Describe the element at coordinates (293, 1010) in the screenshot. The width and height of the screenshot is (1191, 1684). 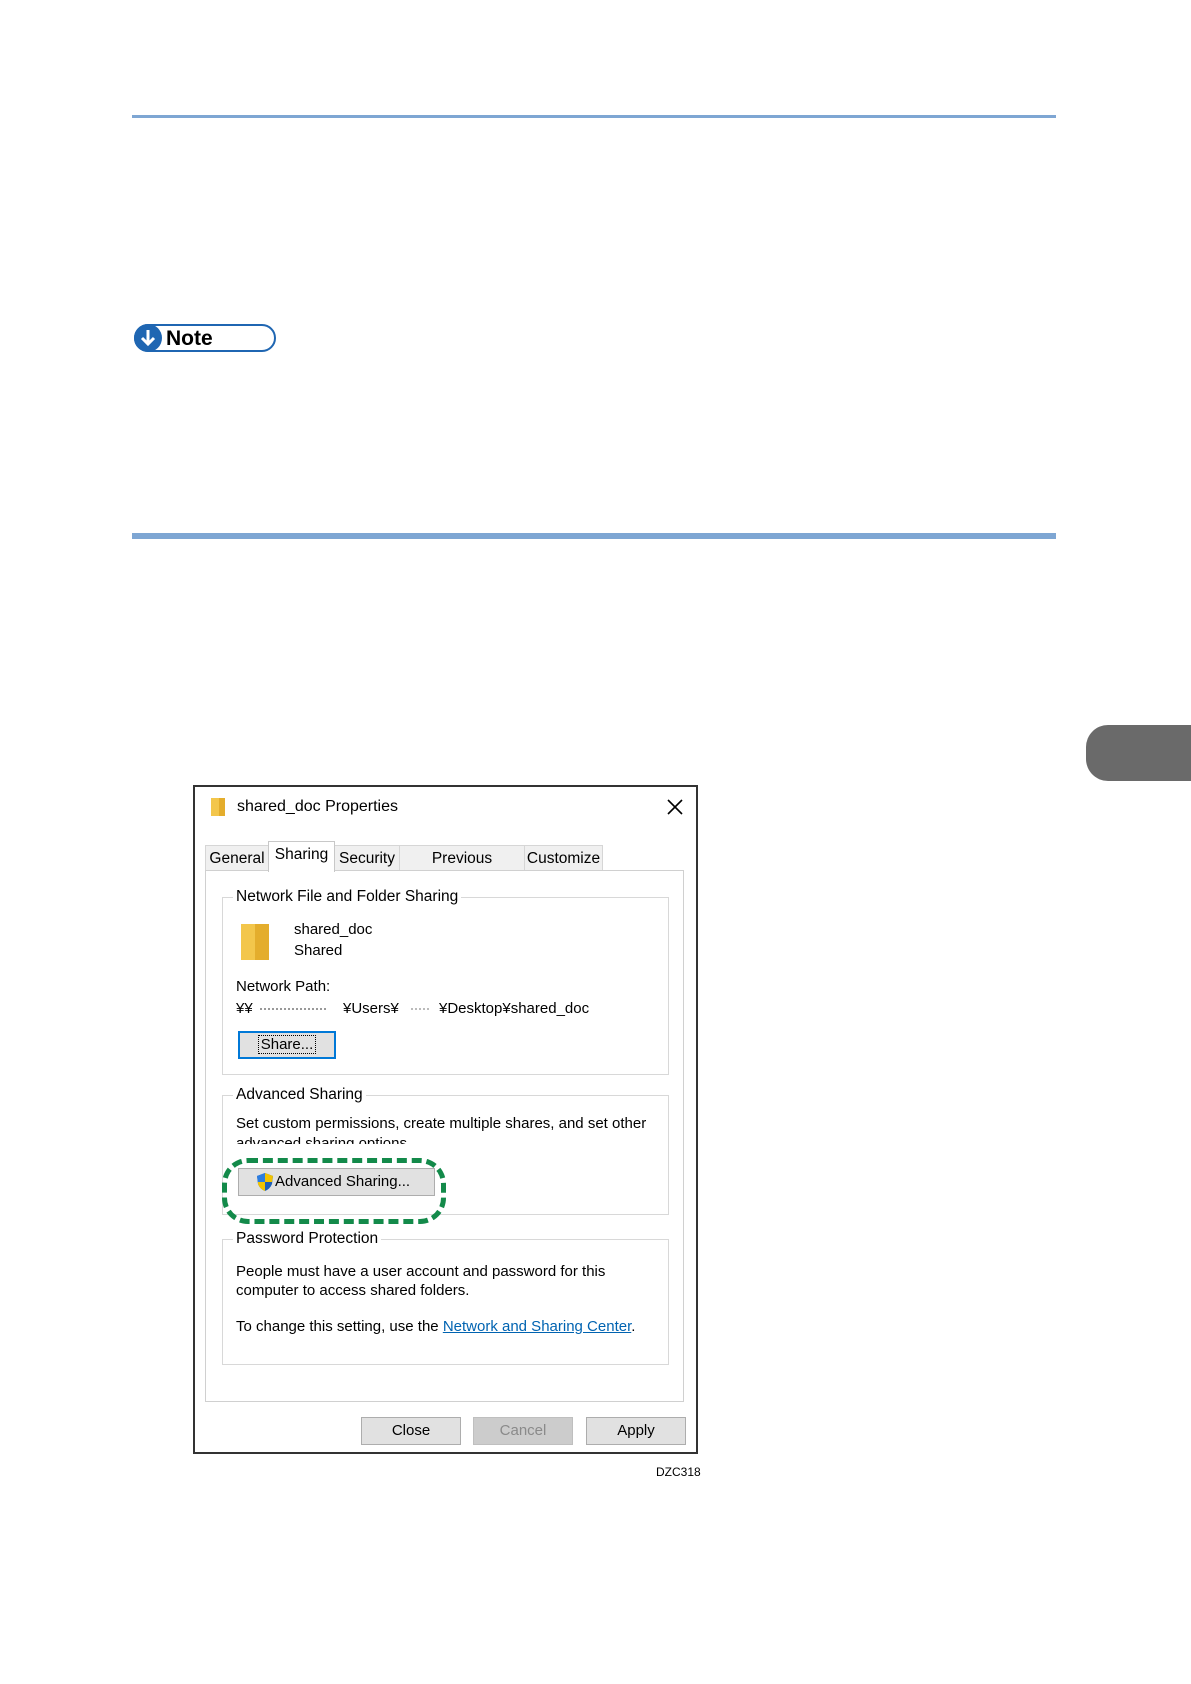
I see `redacted-host` at that location.